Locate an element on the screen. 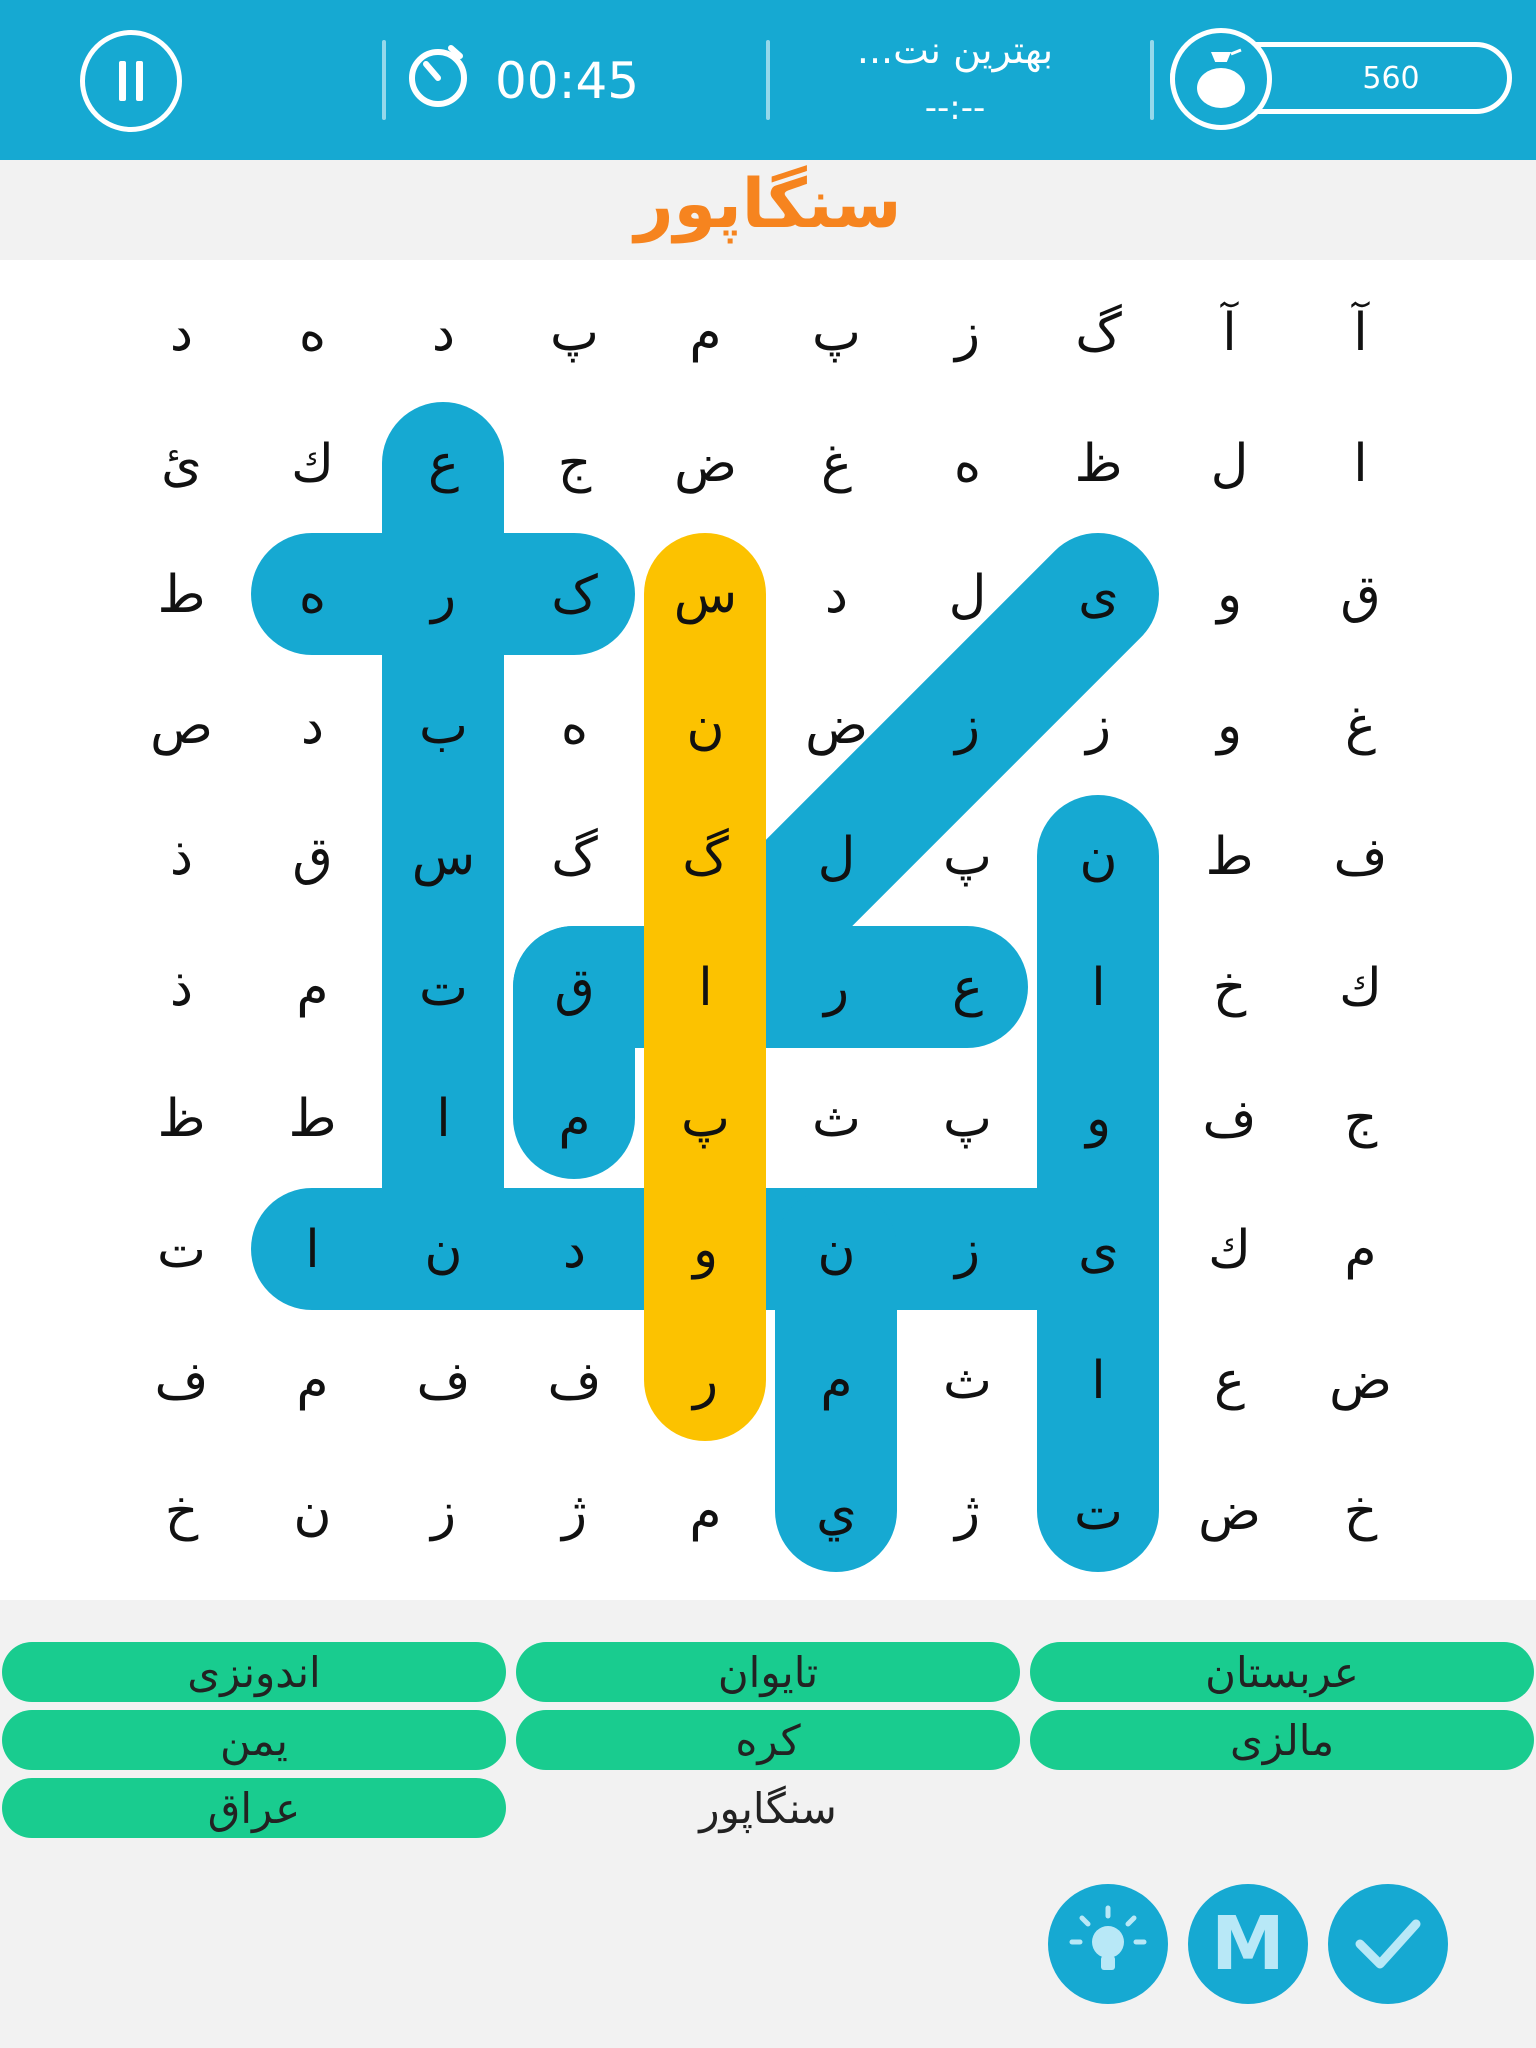 This screenshot has width=1536, height=2048. grid-cell: ئ is located at coordinates (181, 463).